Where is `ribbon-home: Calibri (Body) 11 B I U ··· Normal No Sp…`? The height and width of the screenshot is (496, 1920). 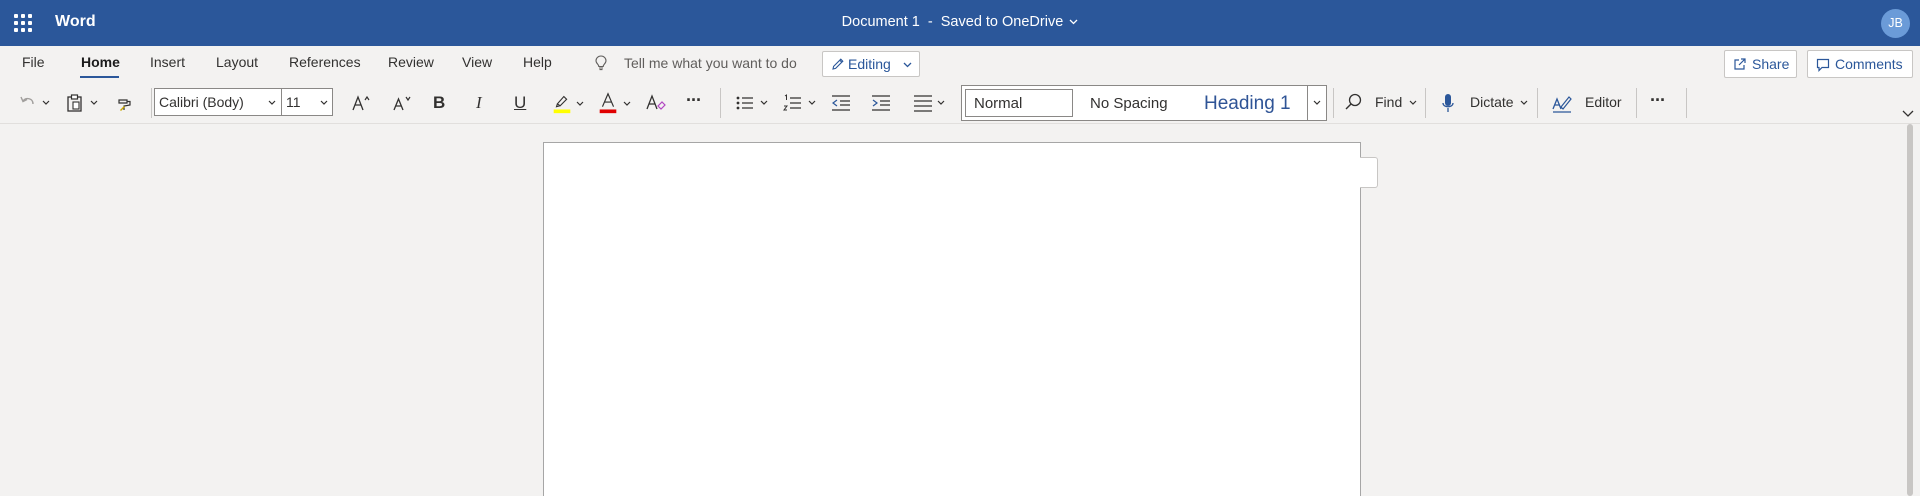 ribbon-home: Calibri (Body) 11 B I U ··· Normal No Sp… is located at coordinates (960, 103).